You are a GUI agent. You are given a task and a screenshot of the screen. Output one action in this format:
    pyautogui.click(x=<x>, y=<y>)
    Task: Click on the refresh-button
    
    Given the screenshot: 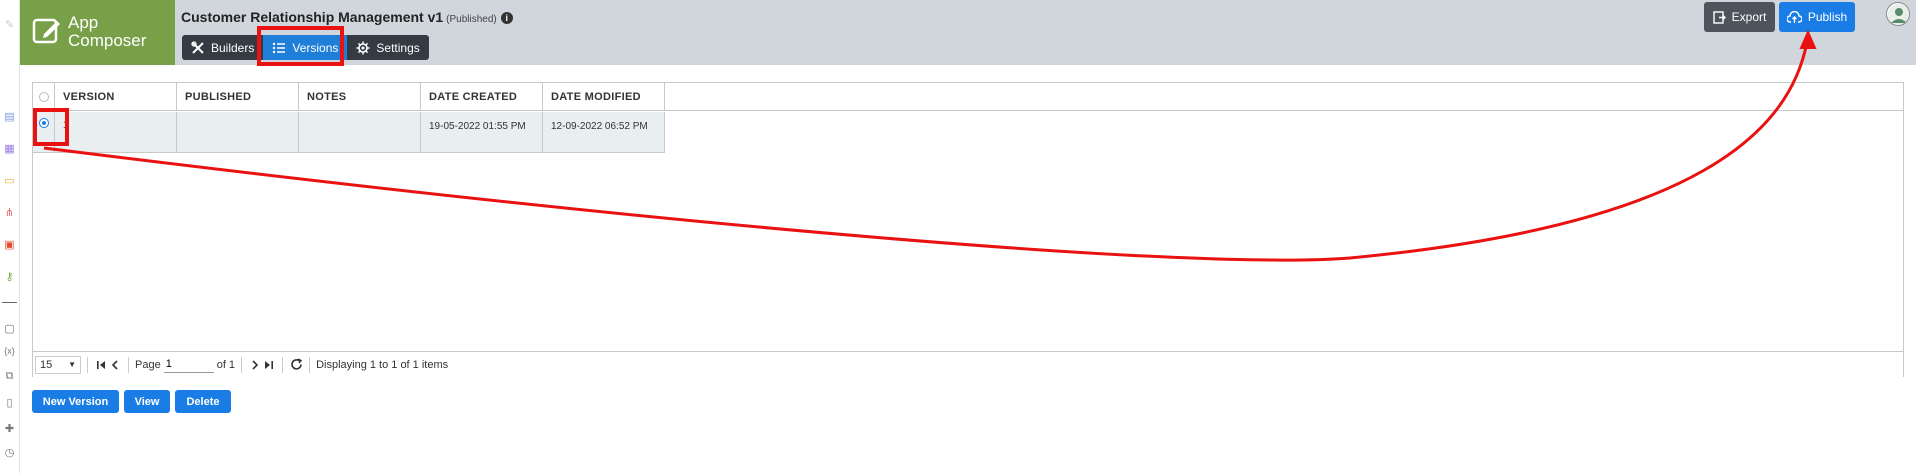 What is the action you would take?
    pyautogui.click(x=296, y=365)
    